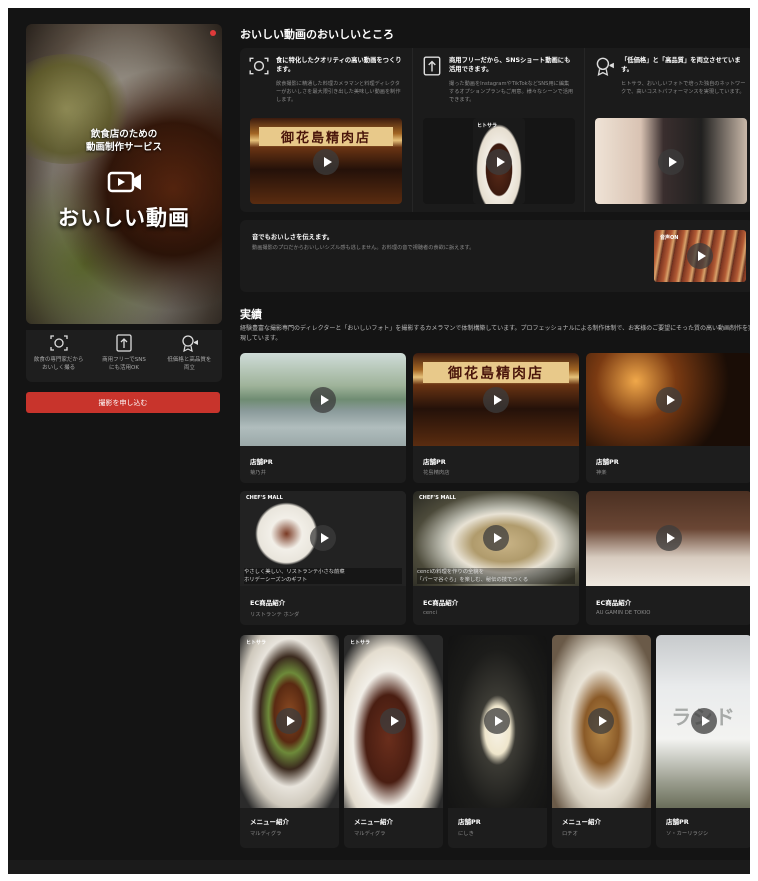 The height and width of the screenshot is (881, 758). What do you see at coordinates (623, 613) in the screenshot?
I see `card-name: AU GAMIN DE TOKIO` at bounding box center [623, 613].